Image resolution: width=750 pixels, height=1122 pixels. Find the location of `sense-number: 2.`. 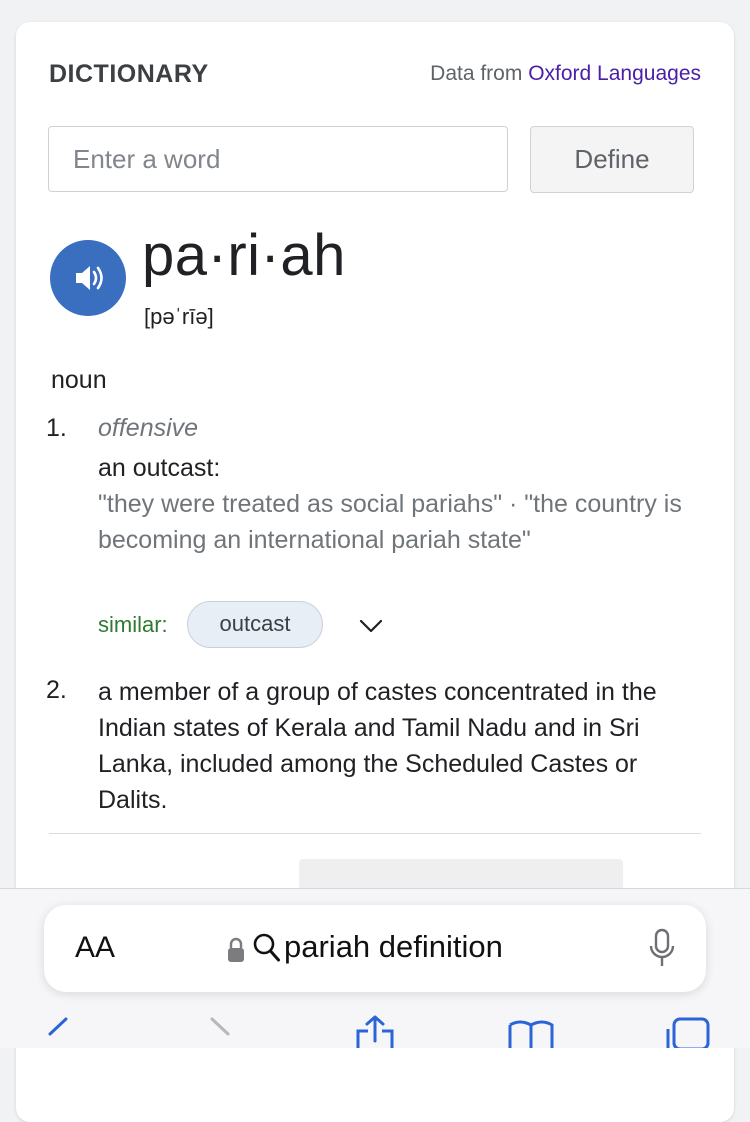

sense-number: 2. is located at coordinates (56, 690).